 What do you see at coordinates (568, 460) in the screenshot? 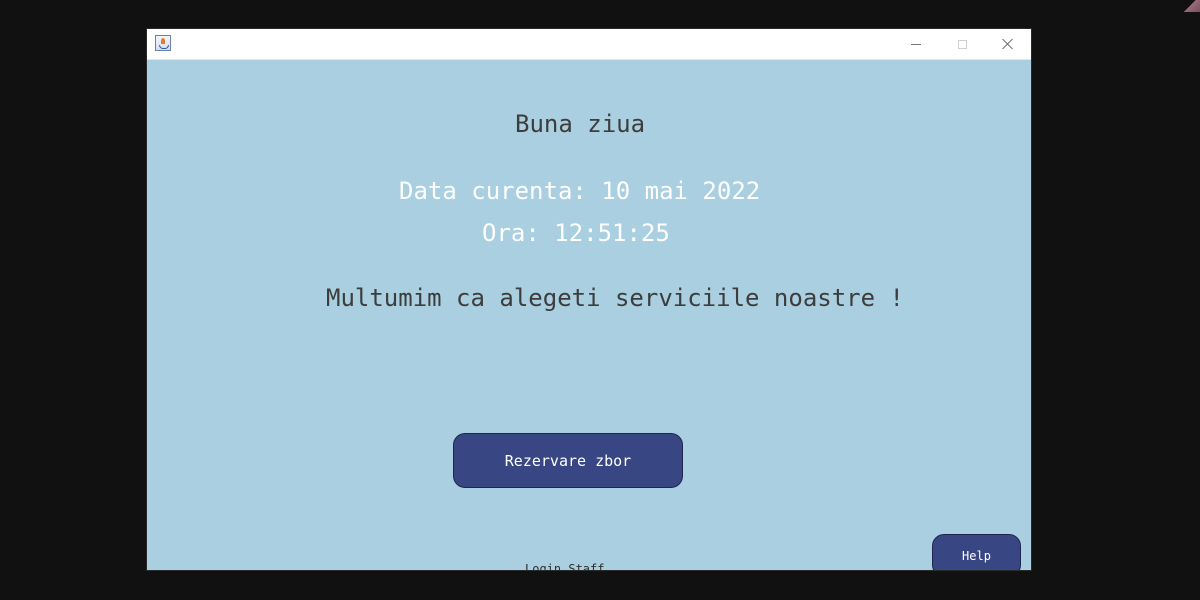
I see `reserve-flight-button: Rezervare zbor` at bounding box center [568, 460].